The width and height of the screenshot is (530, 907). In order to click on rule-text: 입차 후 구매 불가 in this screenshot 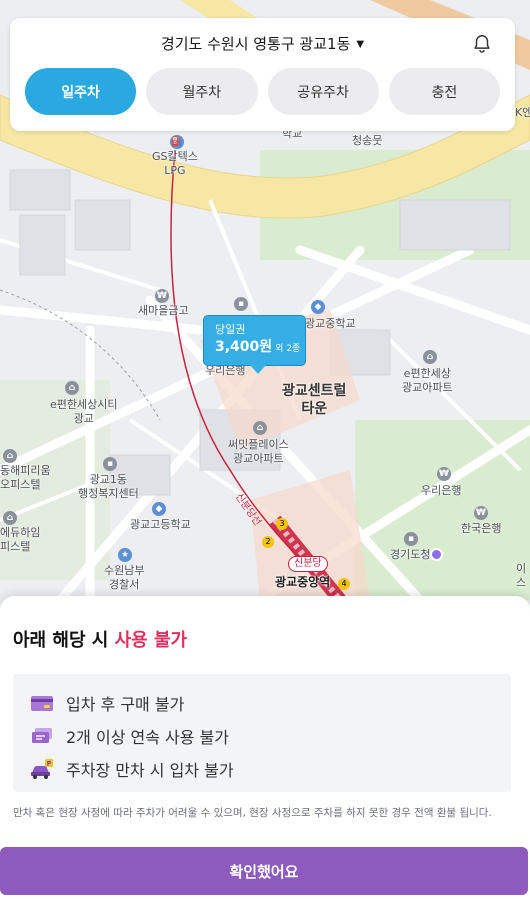, I will do `click(125, 704)`.